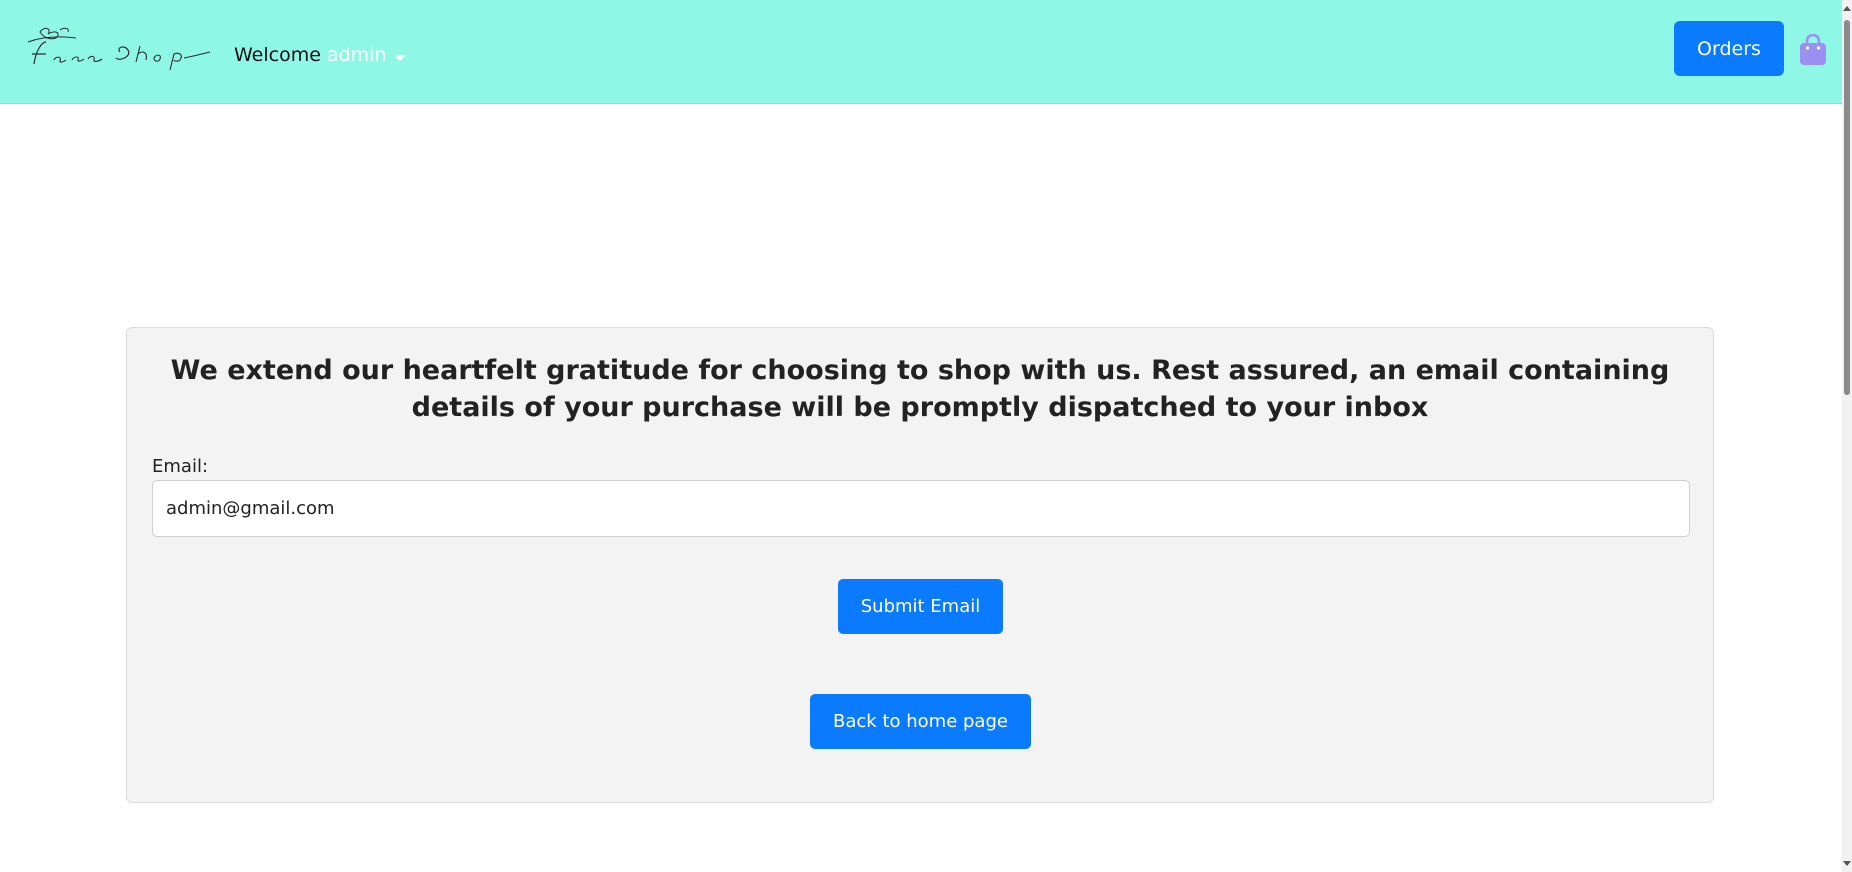  I want to click on shopping-bag-icon, so click(1813, 49).